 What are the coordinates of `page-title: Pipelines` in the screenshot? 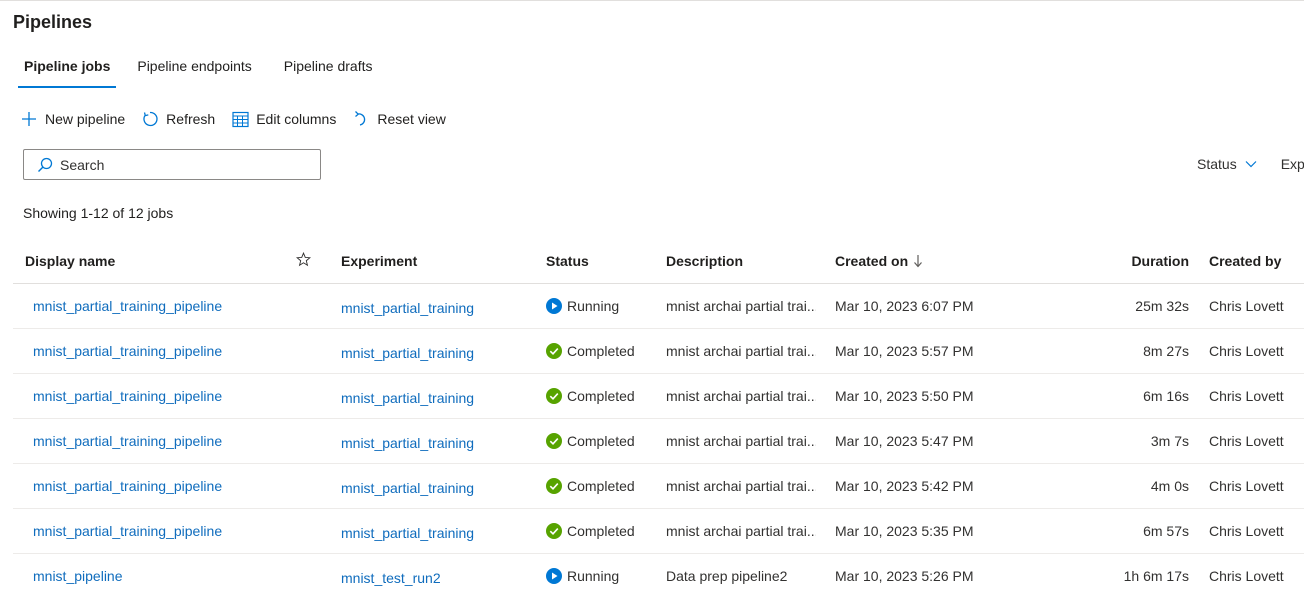 It's located at (53, 22).